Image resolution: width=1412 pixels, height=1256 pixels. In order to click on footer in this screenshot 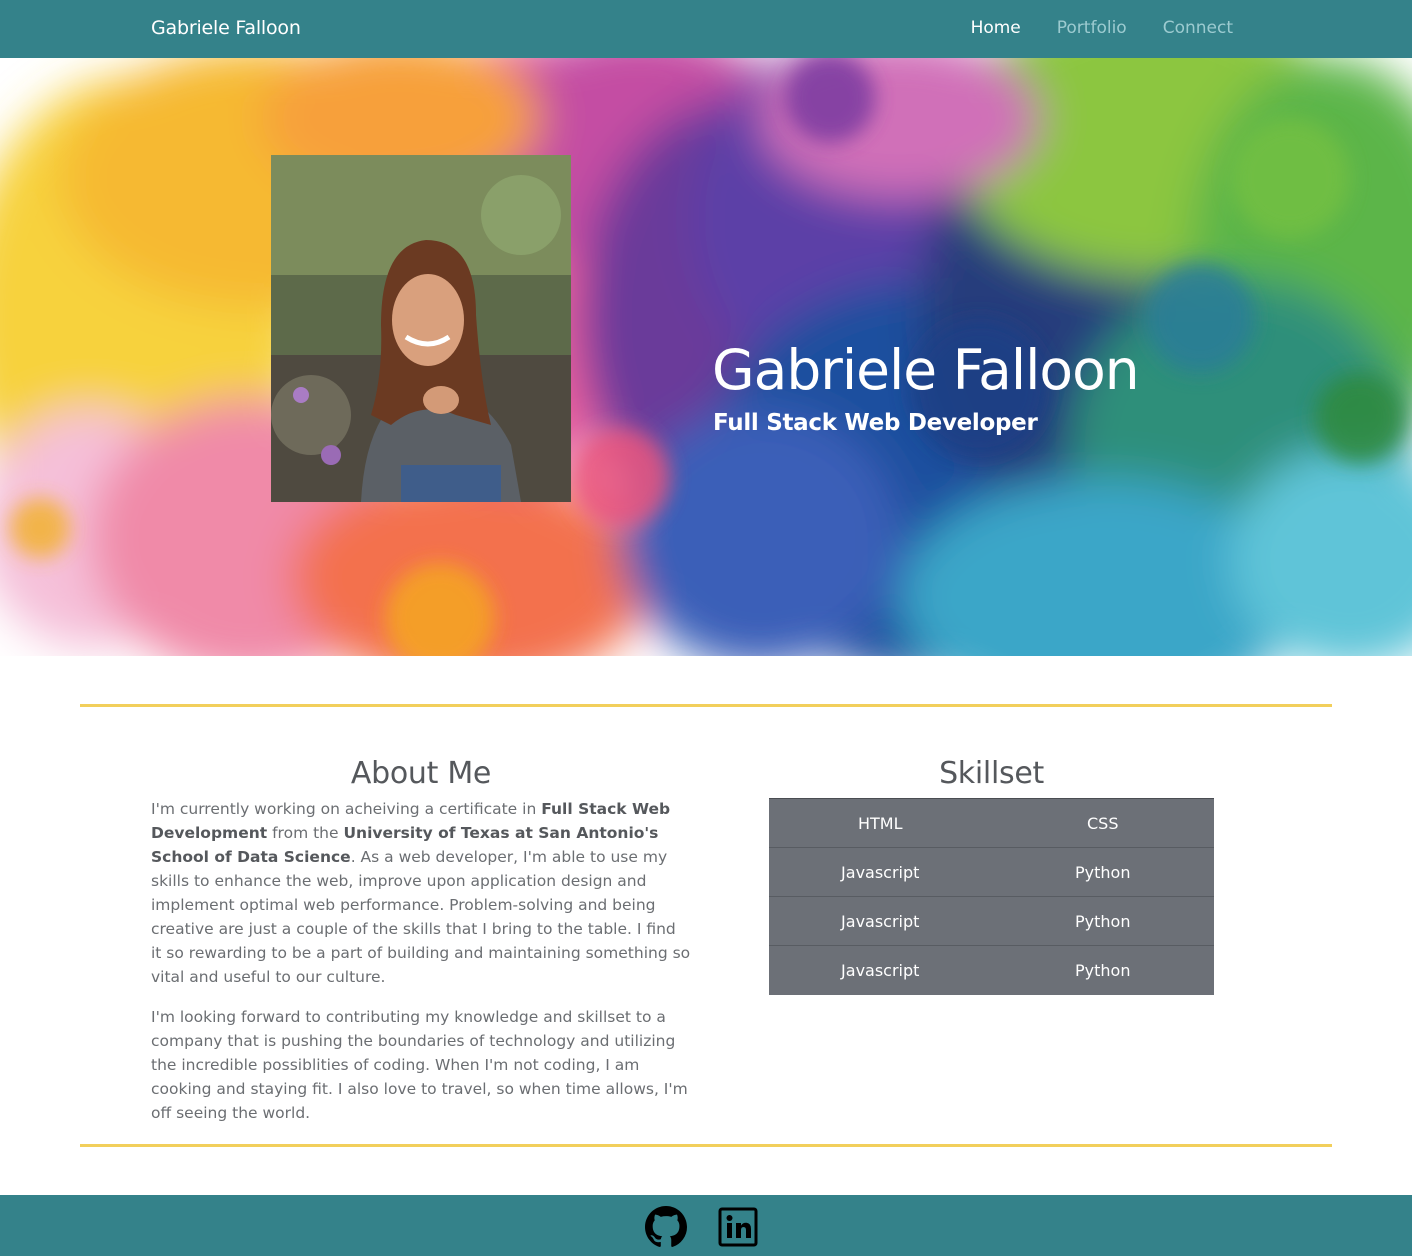, I will do `click(706, 1225)`.